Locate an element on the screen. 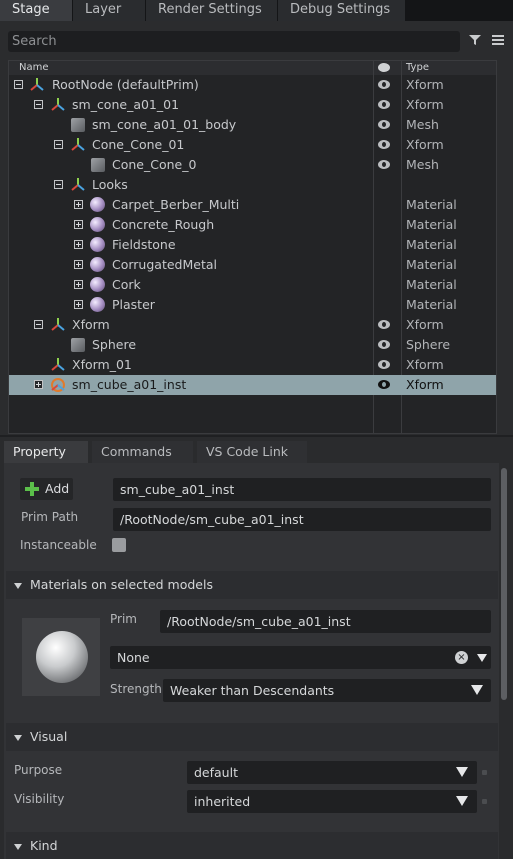  kind-section-header: Kind is located at coordinates (252, 845).